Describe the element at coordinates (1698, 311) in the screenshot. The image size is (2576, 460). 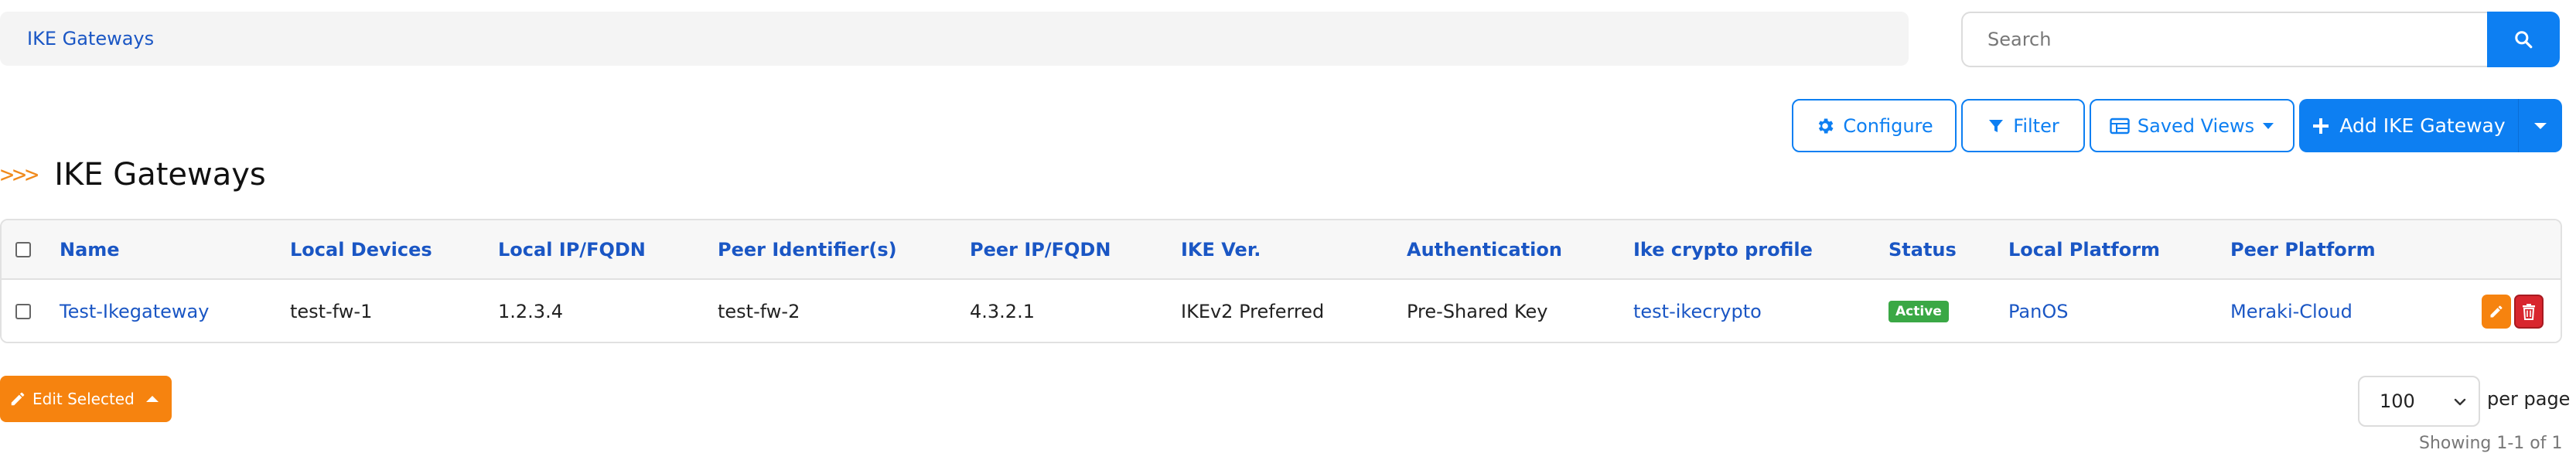
I see `row-ike-crypto-profile-link: test-ikecrypto` at that location.